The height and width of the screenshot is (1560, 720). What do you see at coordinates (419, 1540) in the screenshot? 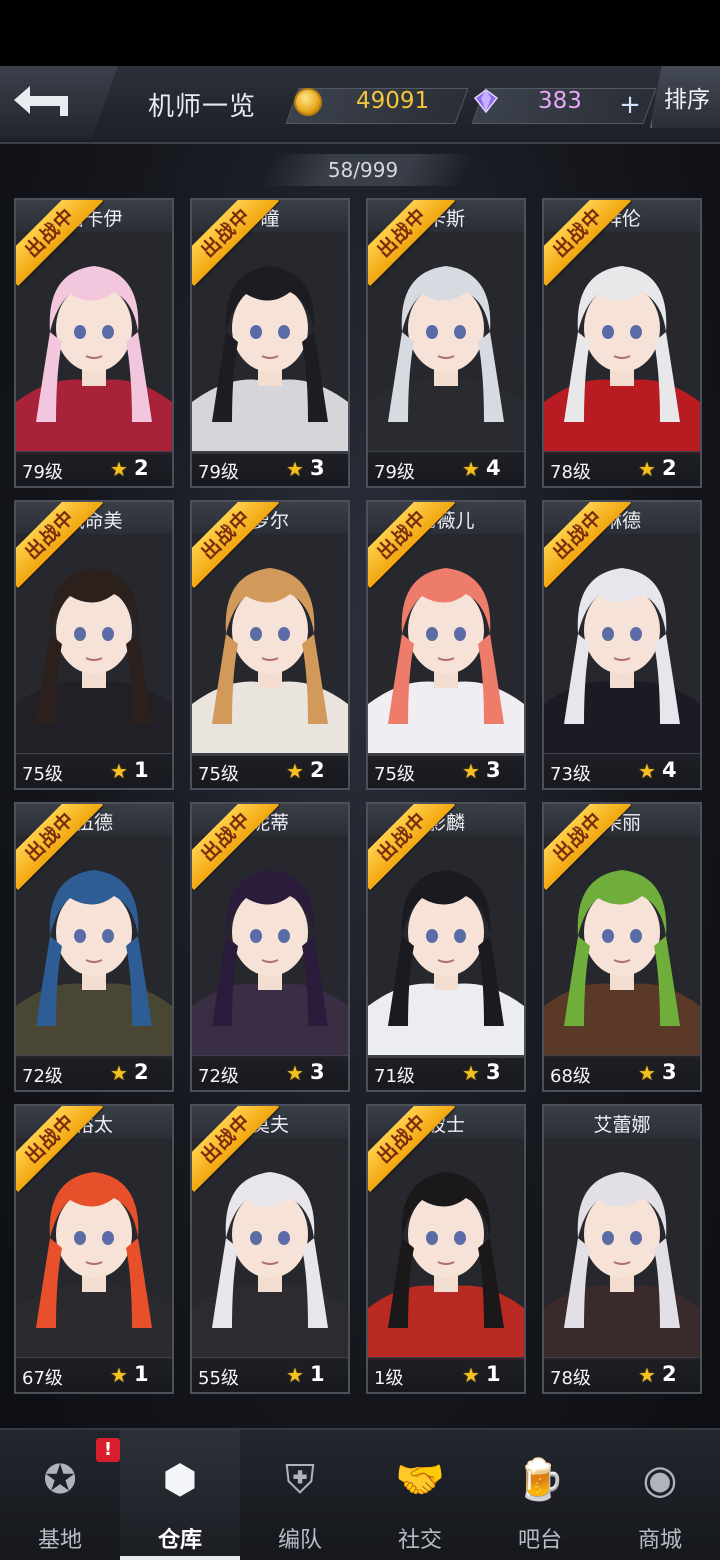
I see `nav-label: 社交` at bounding box center [419, 1540].